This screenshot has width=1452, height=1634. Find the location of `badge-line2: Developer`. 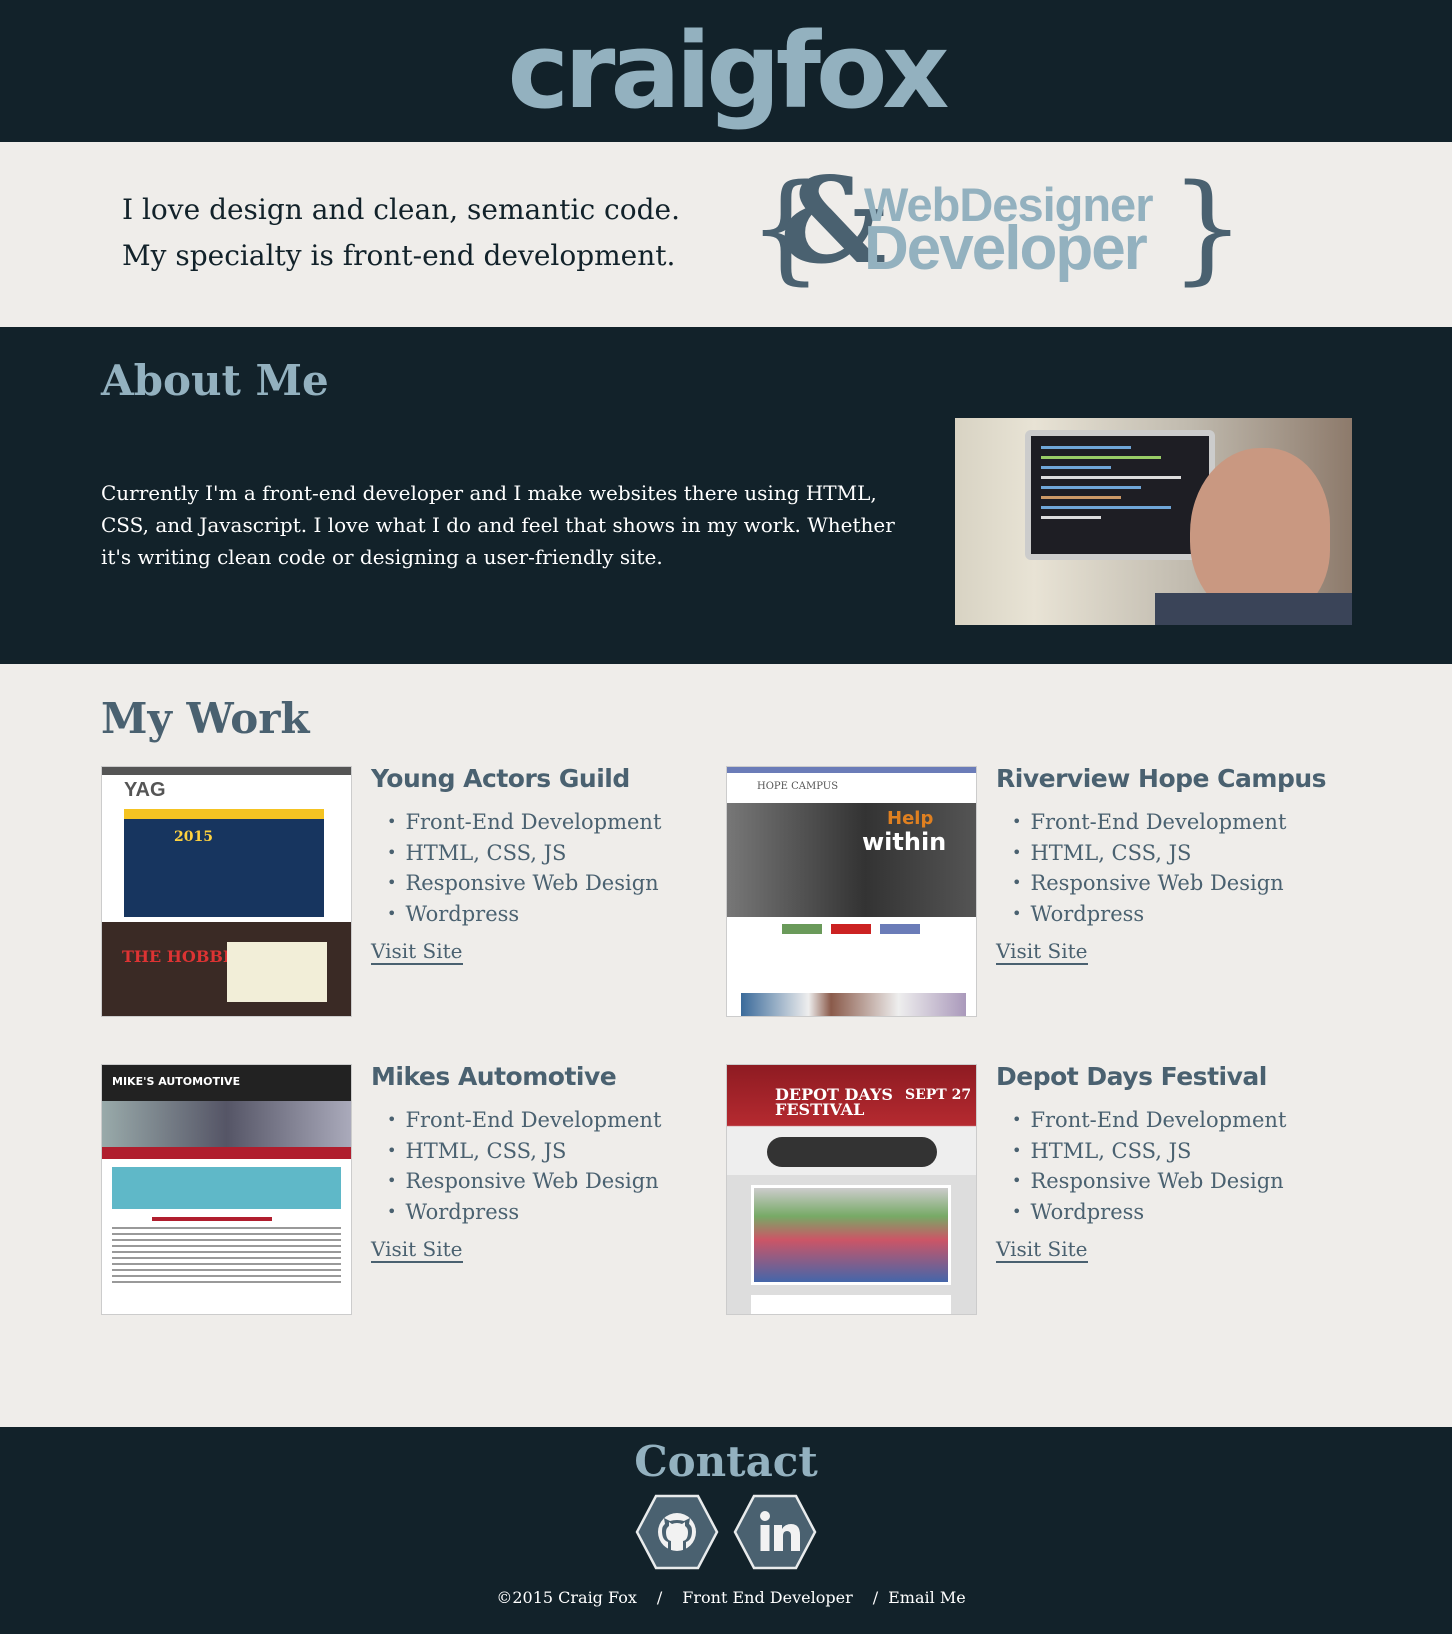

badge-line2: Developer is located at coordinates (1006, 248).